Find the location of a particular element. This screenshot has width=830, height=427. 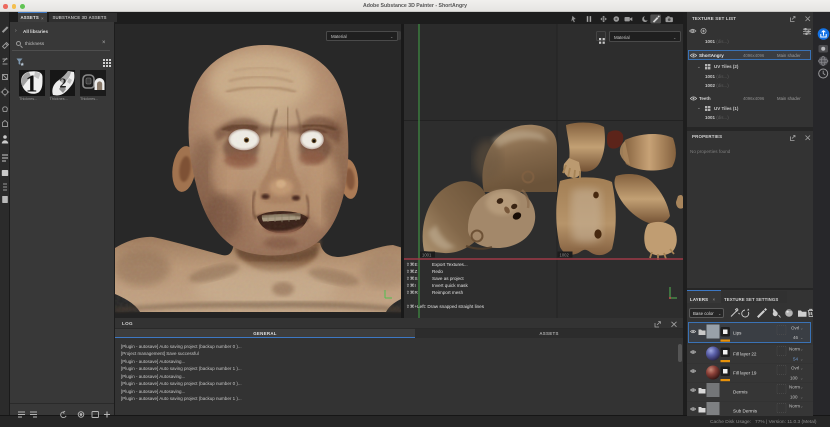

svg-text: 2 is located at coordinates (62, 84).